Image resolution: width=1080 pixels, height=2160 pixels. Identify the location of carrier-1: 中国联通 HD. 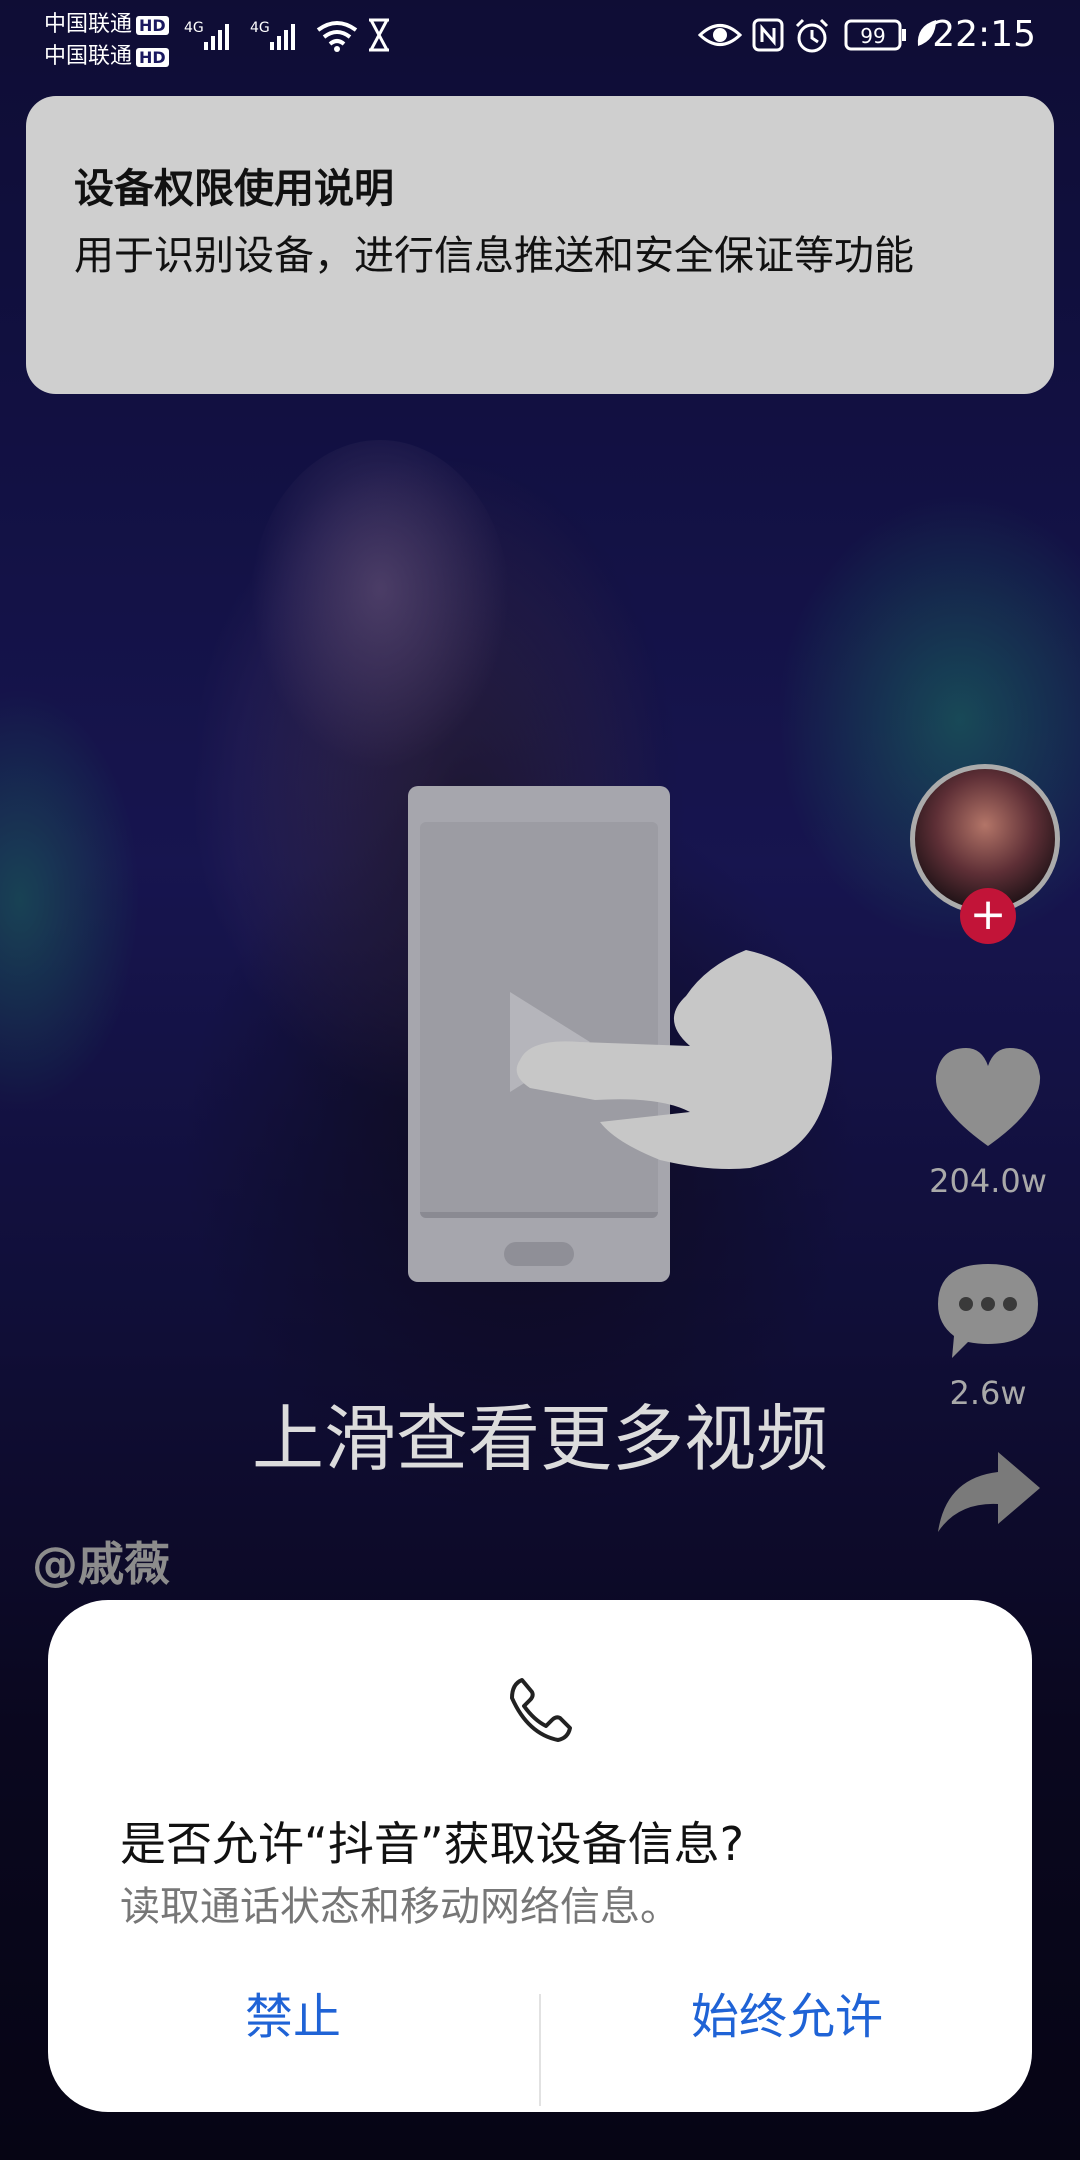
(106, 22).